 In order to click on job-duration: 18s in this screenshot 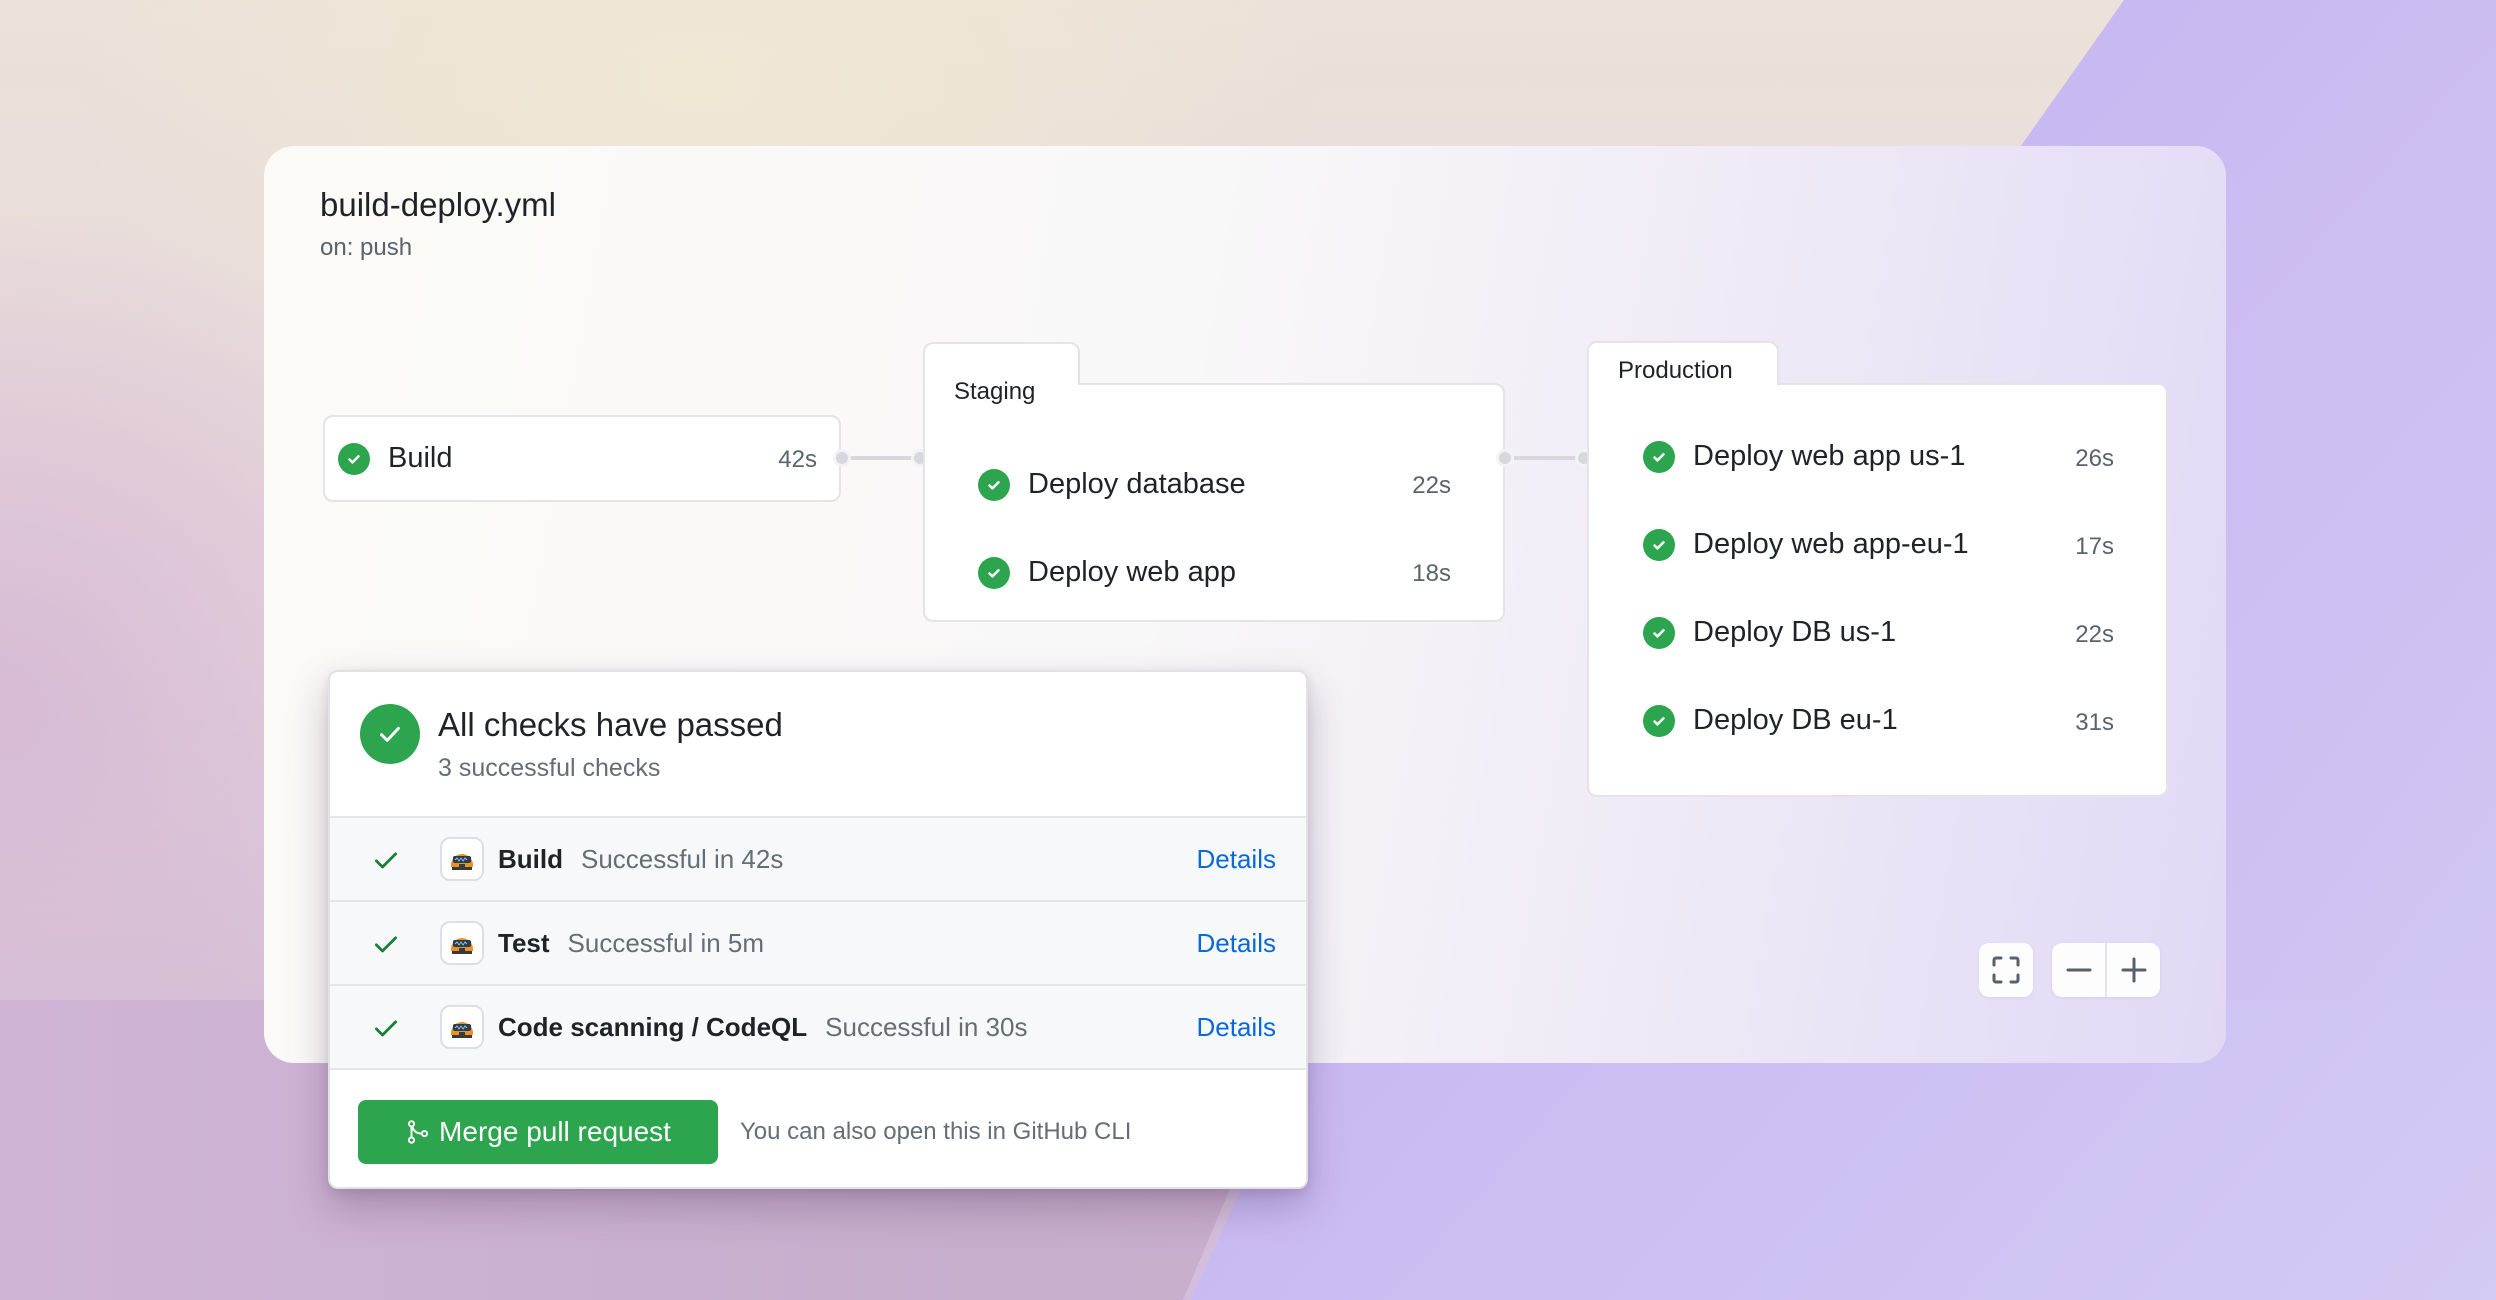, I will do `click(1431, 573)`.